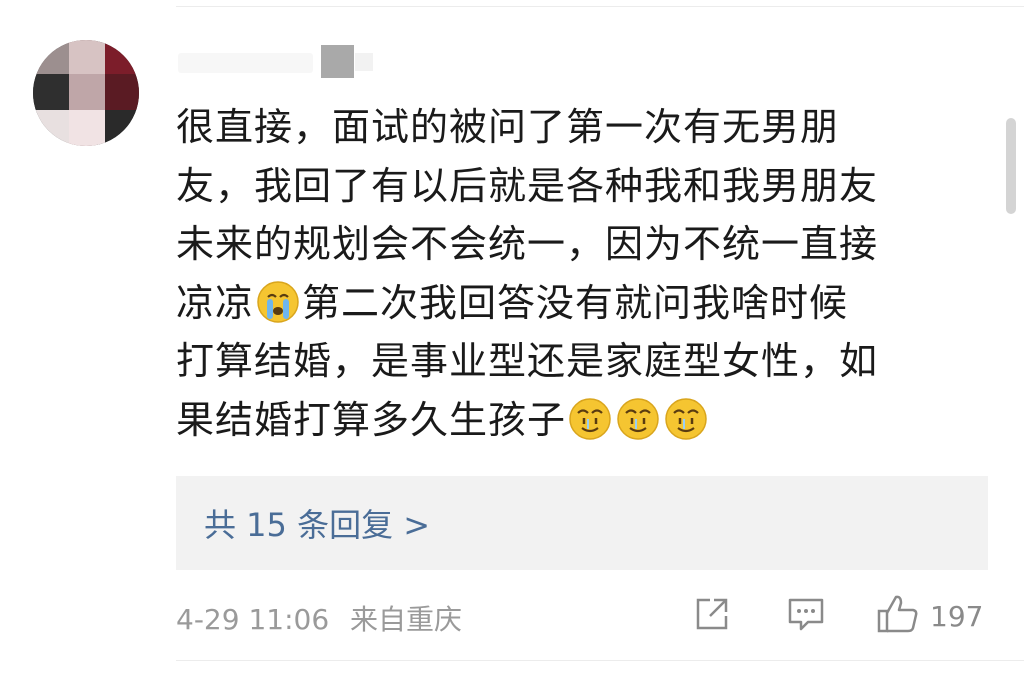  Describe the element at coordinates (317, 523) in the screenshot. I see `view-replies-link: 共 15 条回复 >` at that location.